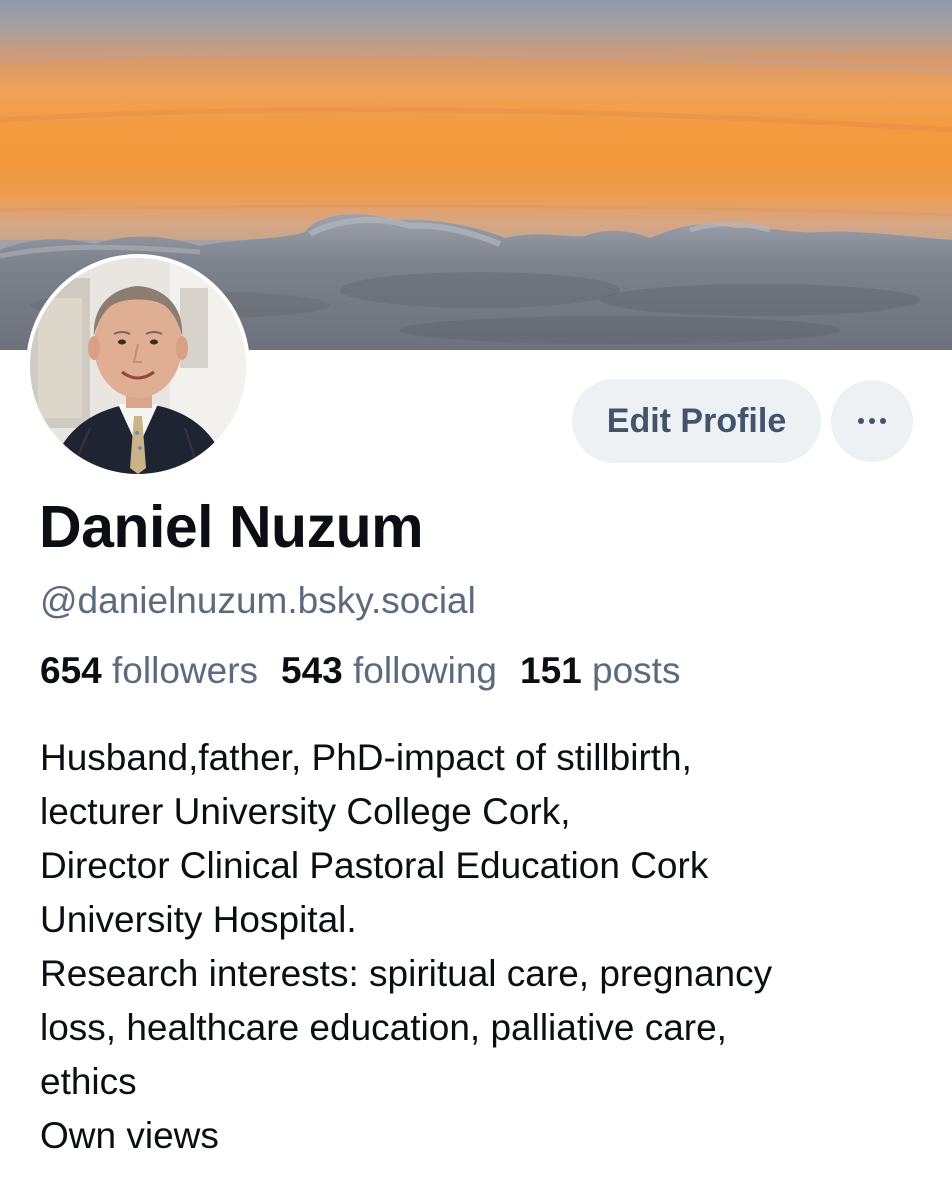  I want to click on bio-line: ethics, so click(88, 1081).